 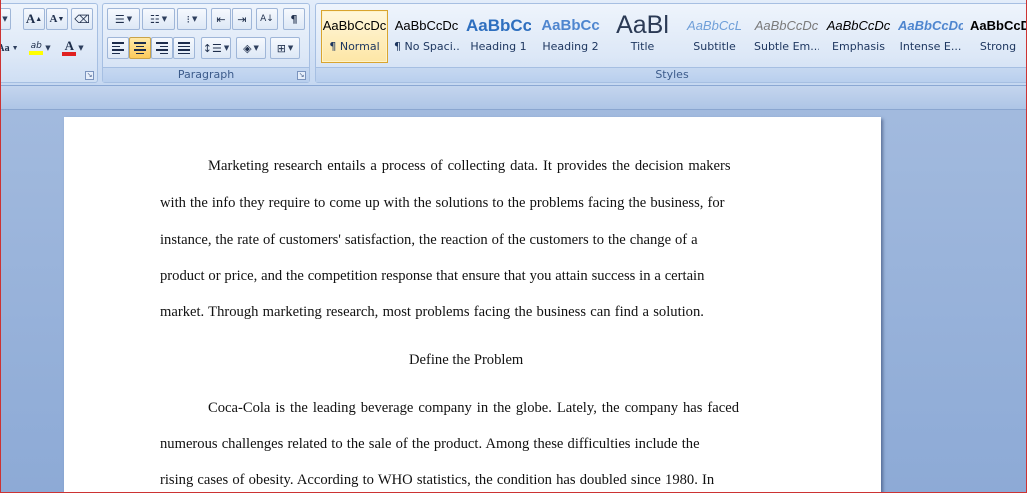 I want to click on font-group: ▼ A ▲ A ▼ ⌫ Aa ▼ ab ▼ A ▼ ↘, so click(x=49, y=43).